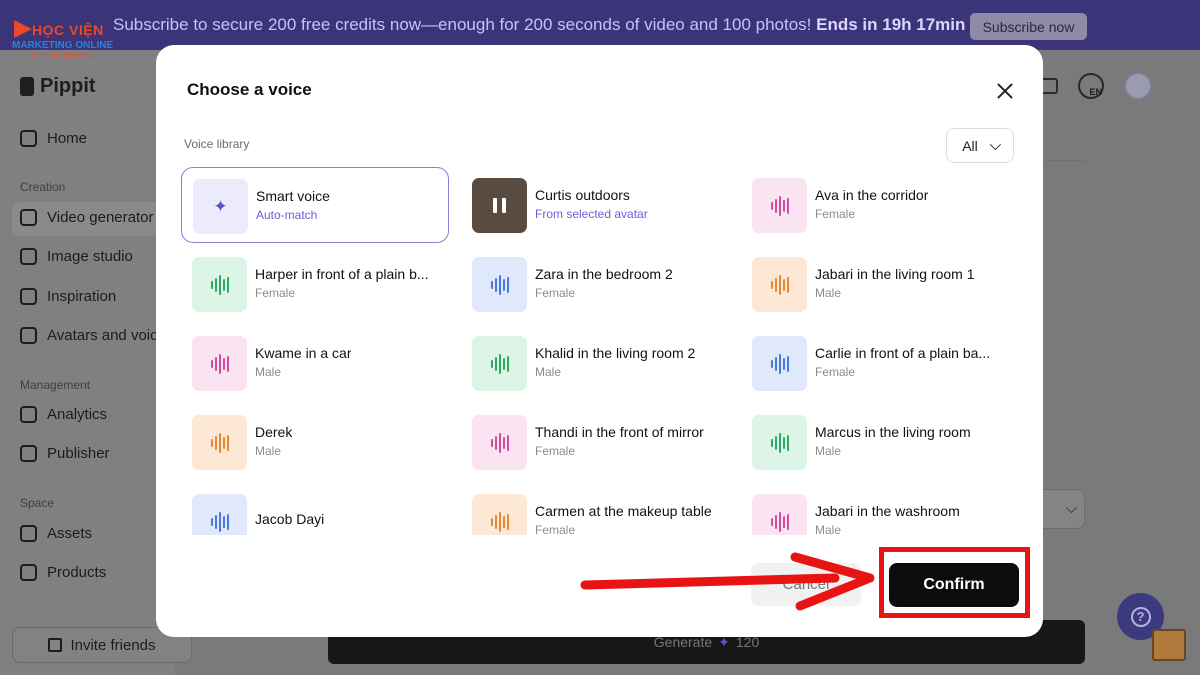  Describe the element at coordinates (582, 195) in the screenshot. I see `voice-name: Curtis outdoors` at that location.